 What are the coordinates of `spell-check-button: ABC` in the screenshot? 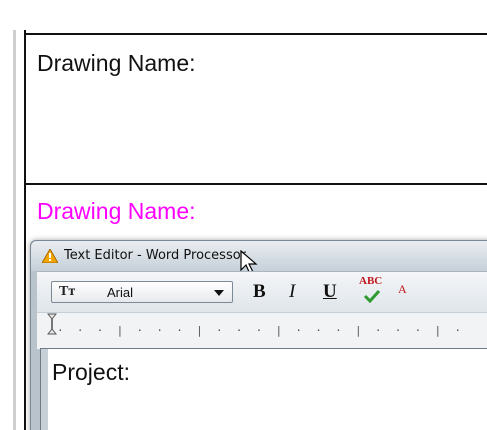 It's located at (372, 292).